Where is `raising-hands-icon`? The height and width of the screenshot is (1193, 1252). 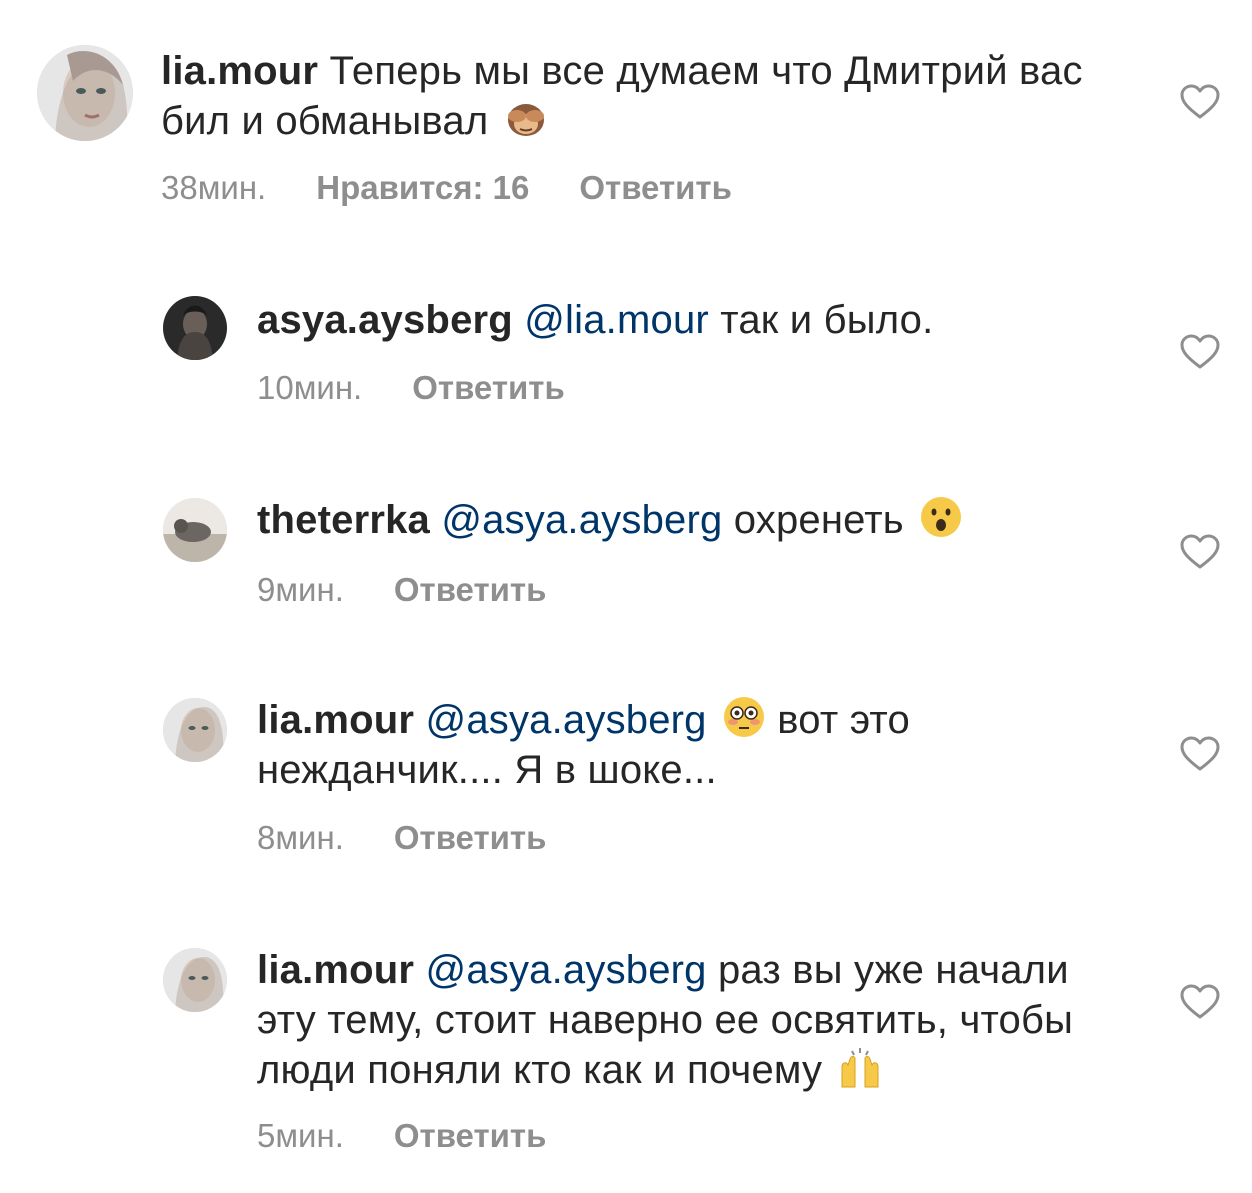
raising-hands-icon is located at coordinates (860, 1067).